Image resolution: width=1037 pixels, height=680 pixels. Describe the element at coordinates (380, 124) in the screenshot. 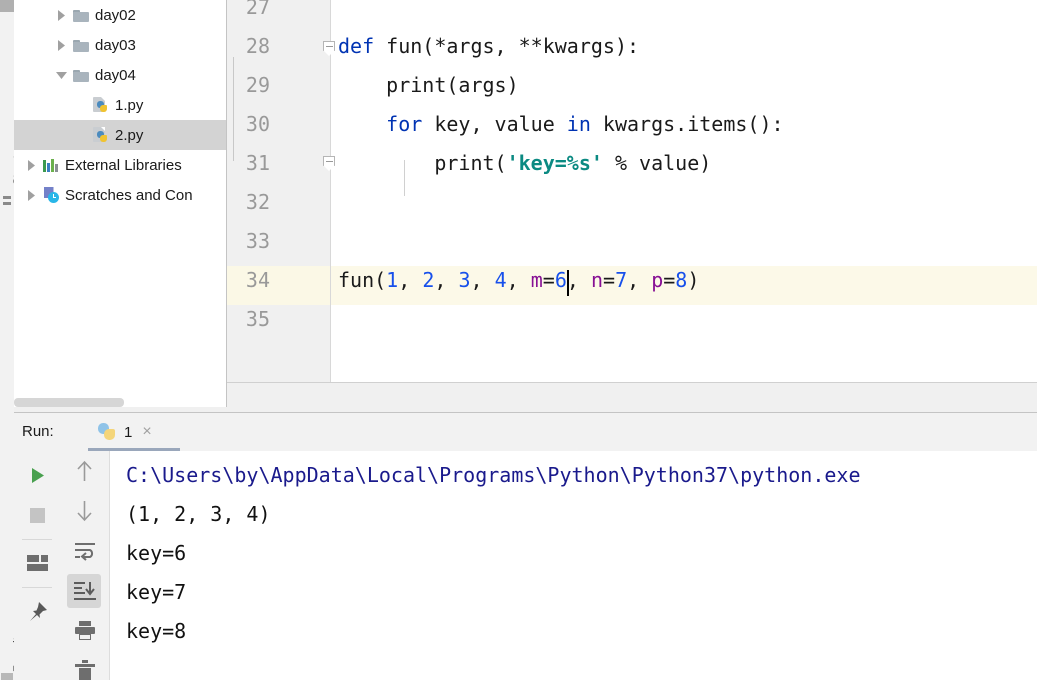

I see `token-keyword-for: for` at that location.